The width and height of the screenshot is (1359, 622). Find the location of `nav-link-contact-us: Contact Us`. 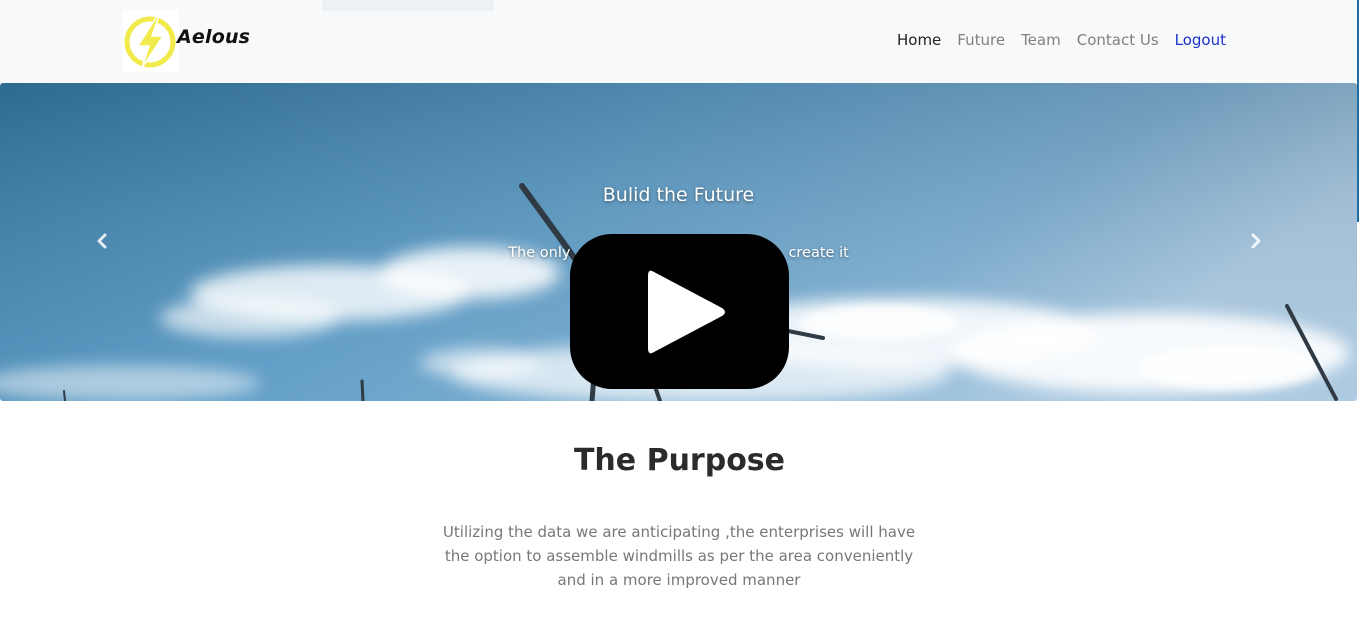

nav-link-contact-us: Contact Us is located at coordinates (1118, 40).